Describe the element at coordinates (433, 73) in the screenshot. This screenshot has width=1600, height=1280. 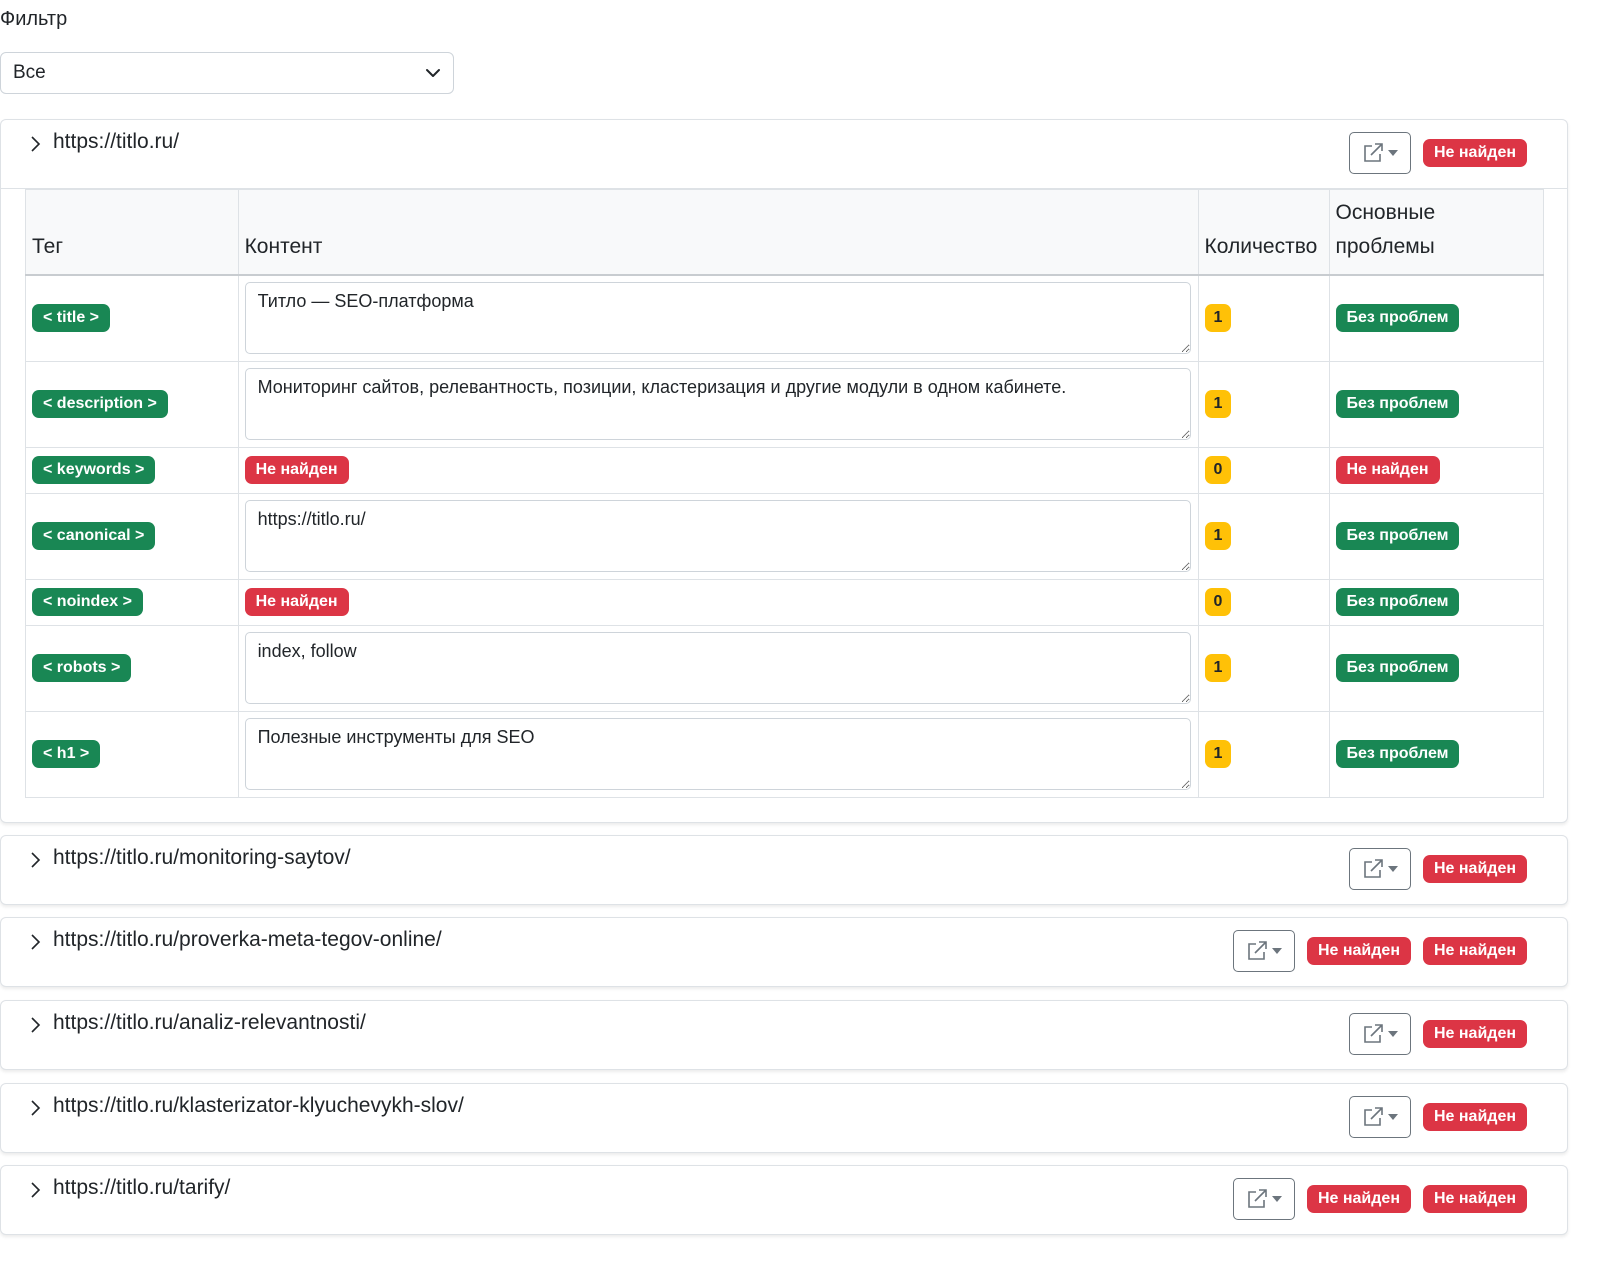
I see `chevron-down-icon` at that location.